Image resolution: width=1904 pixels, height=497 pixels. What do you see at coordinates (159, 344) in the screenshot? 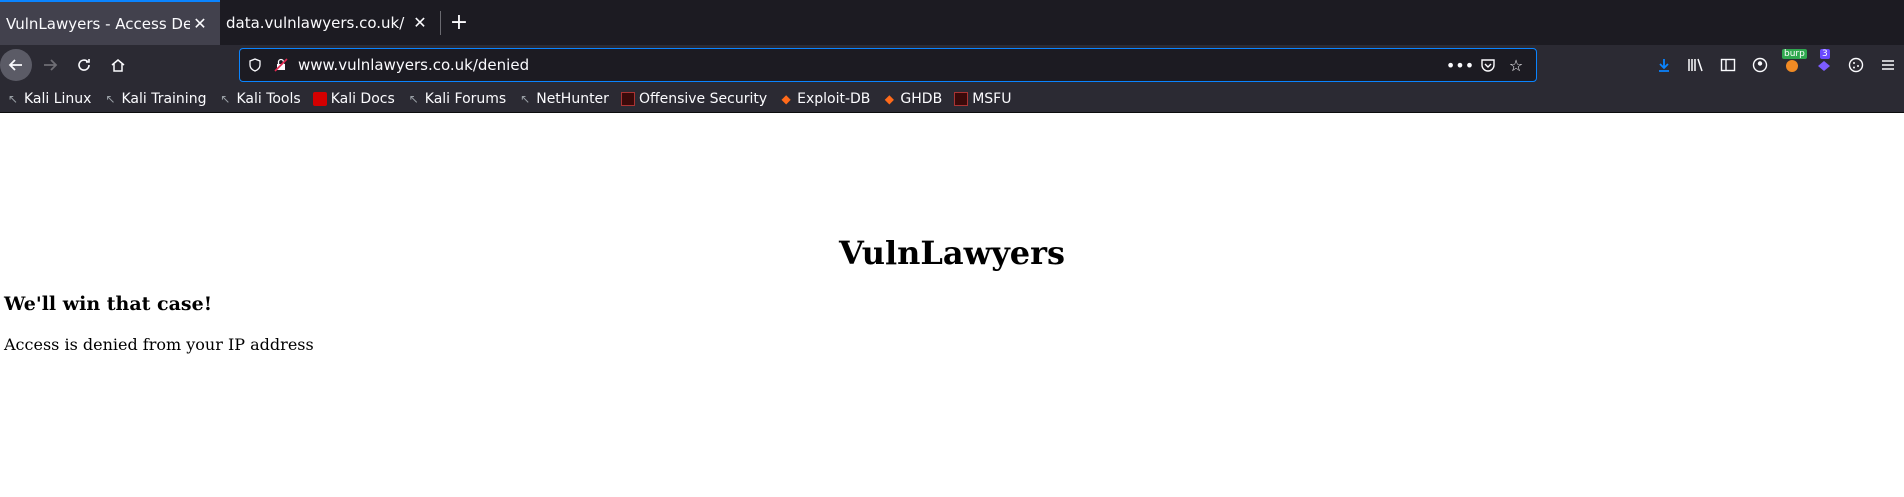
I see `access-denied-message: Access is denied from your IP address` at bounding box center [159, 344].